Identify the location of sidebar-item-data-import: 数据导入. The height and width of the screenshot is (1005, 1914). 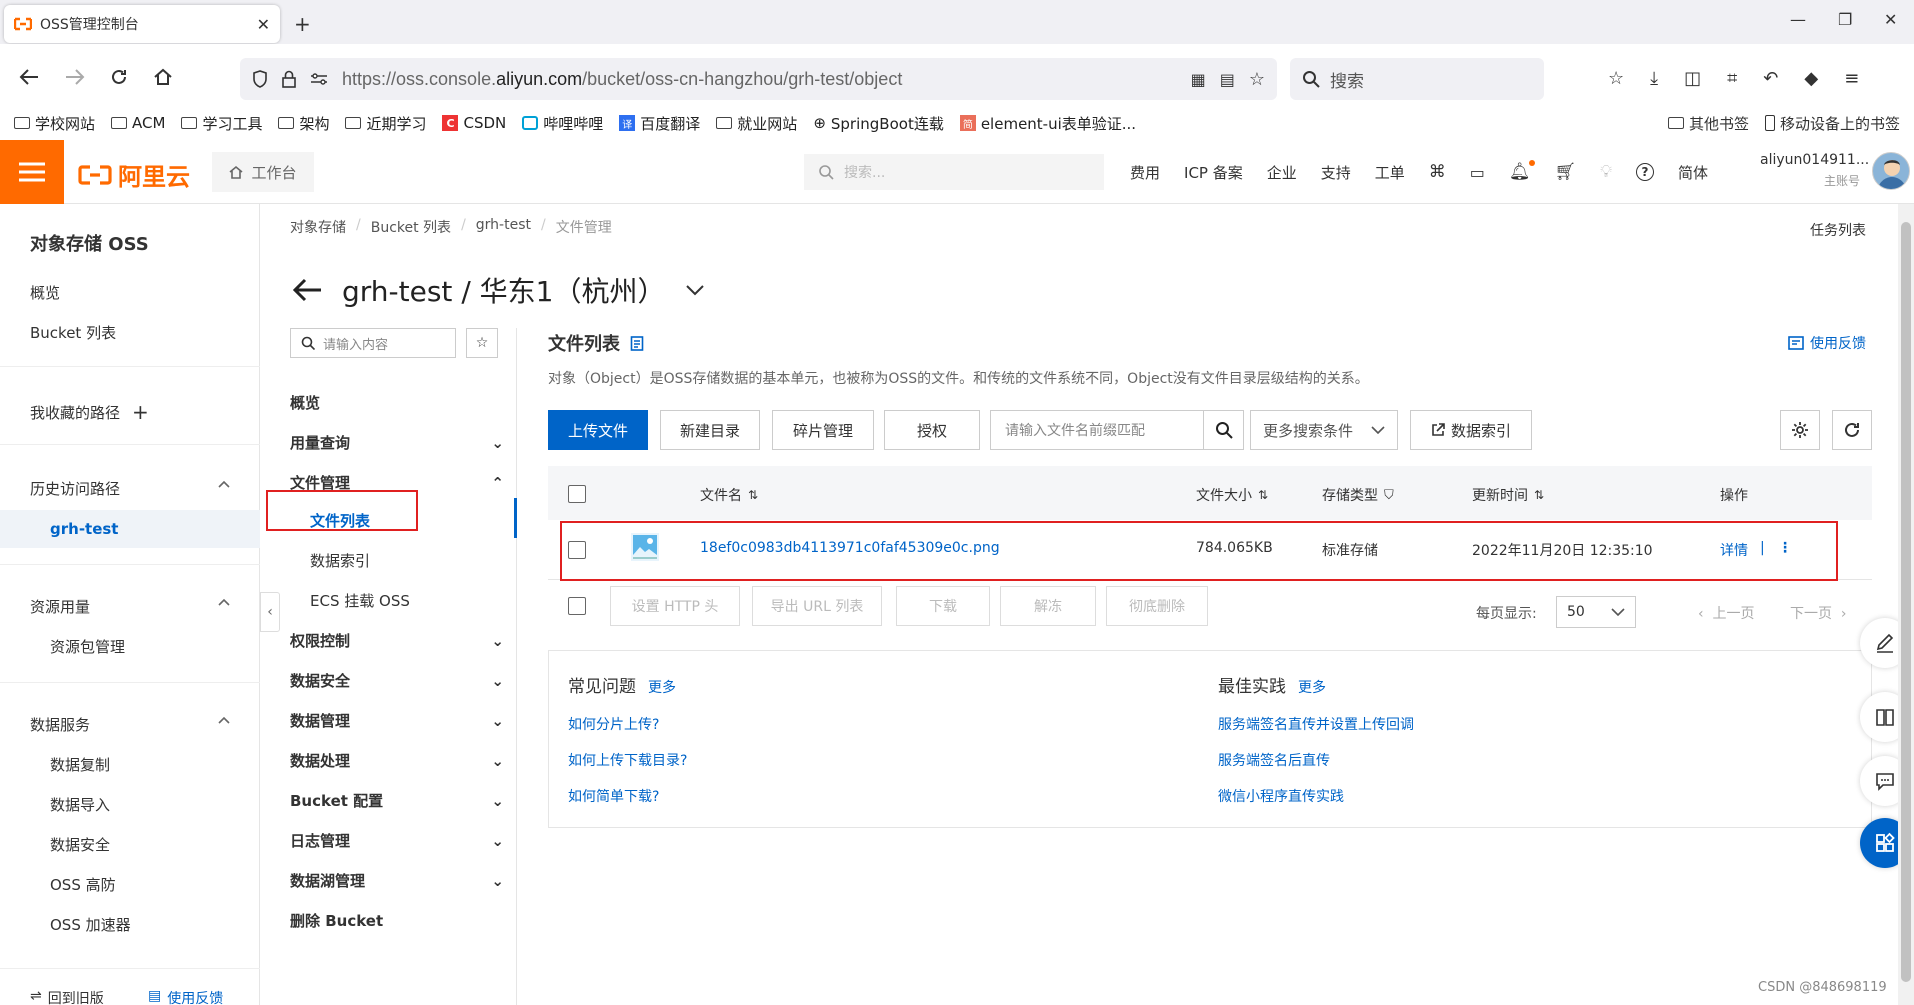
(80, 804).